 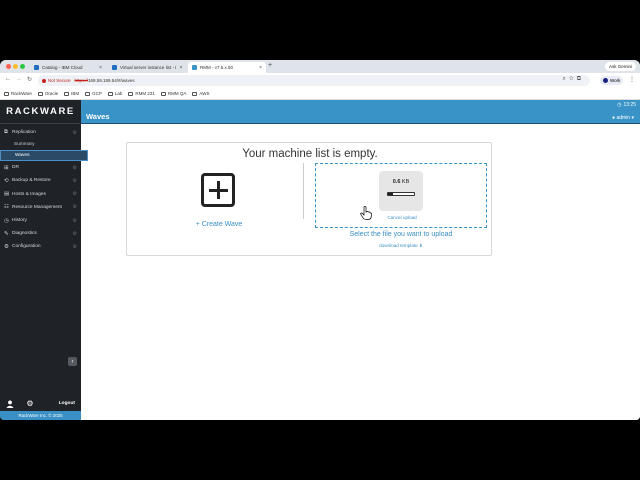 What do you see at coordinates (44, 156) in the screenshot?
I see `sidebar-subitem-waves: Waves` at bounding box center [44, 156].